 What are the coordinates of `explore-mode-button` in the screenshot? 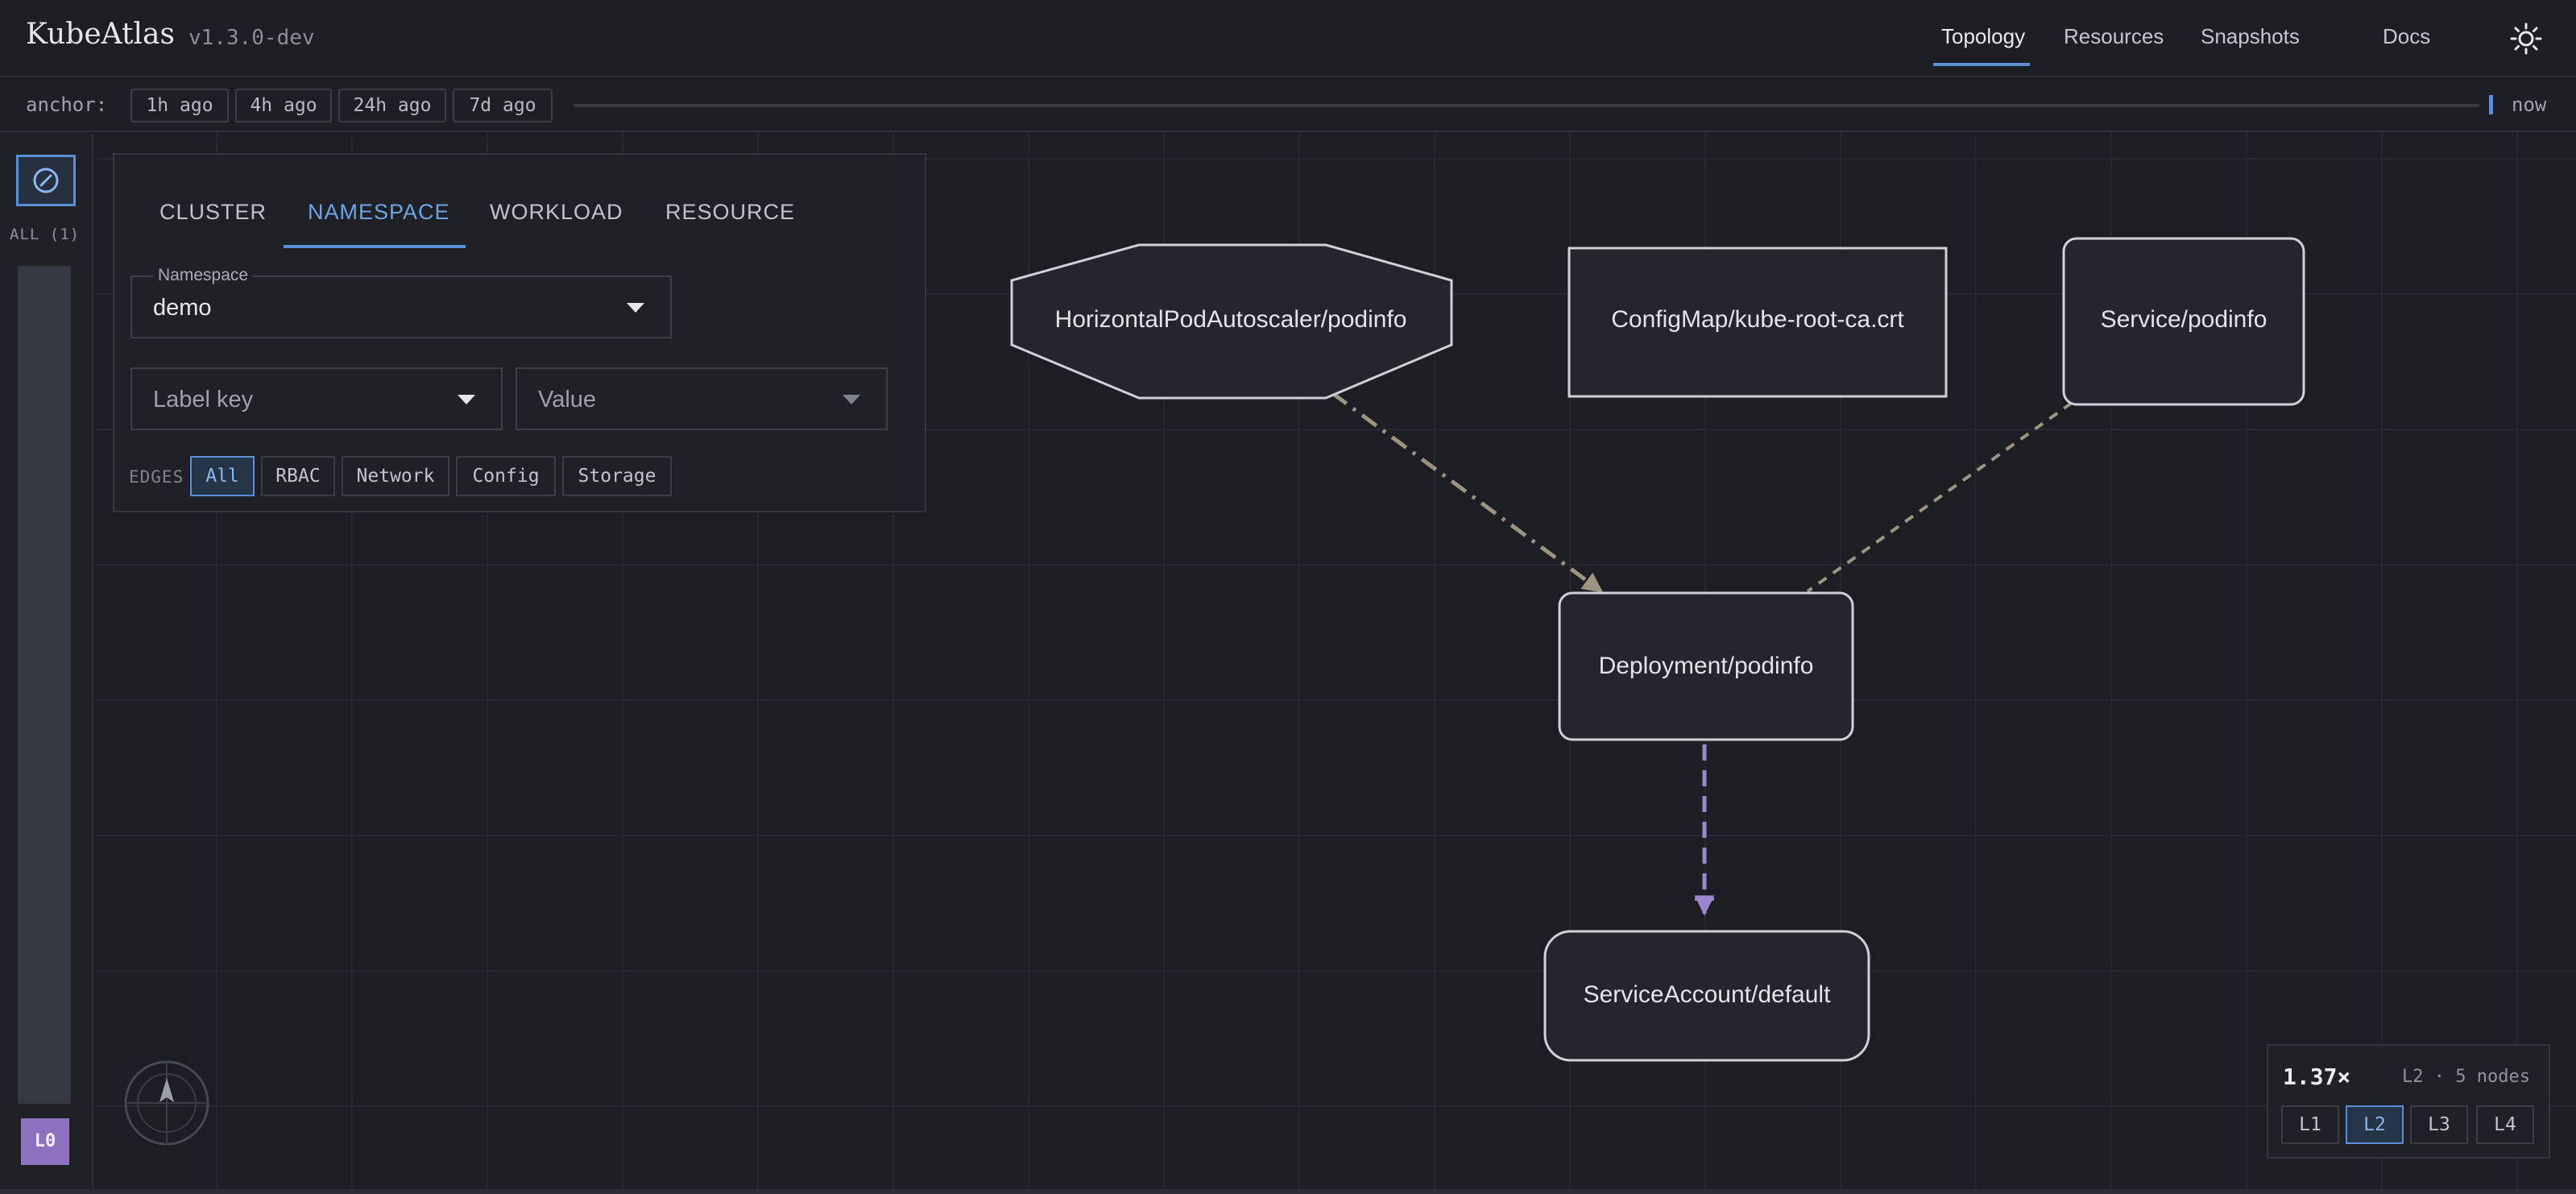 It's located at (46, 180).